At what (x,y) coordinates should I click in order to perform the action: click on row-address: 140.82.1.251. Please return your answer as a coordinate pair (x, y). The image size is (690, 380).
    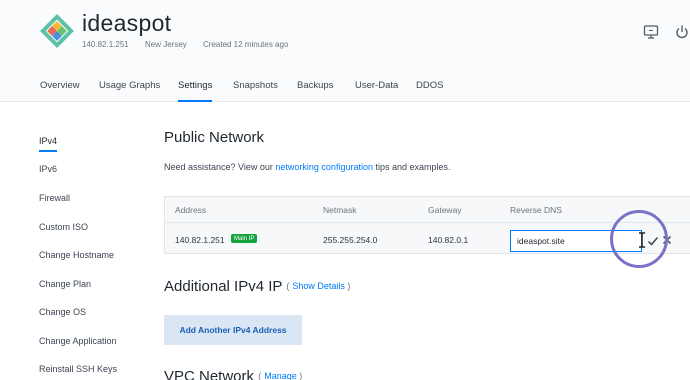
    Looking at the image, I should click on (200, 240).